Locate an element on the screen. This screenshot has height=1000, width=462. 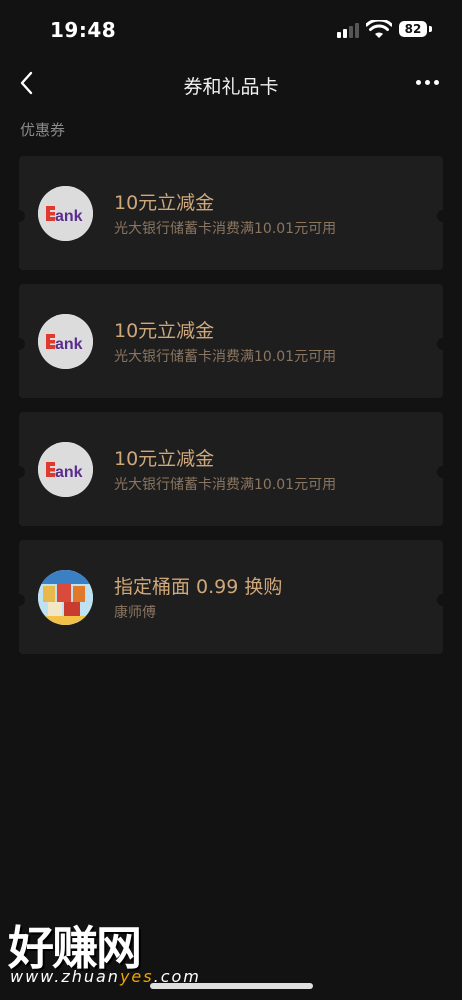
coupon-card: 指定桶面 0.99 换购 康师傅 is located at coordinates (231, 597).